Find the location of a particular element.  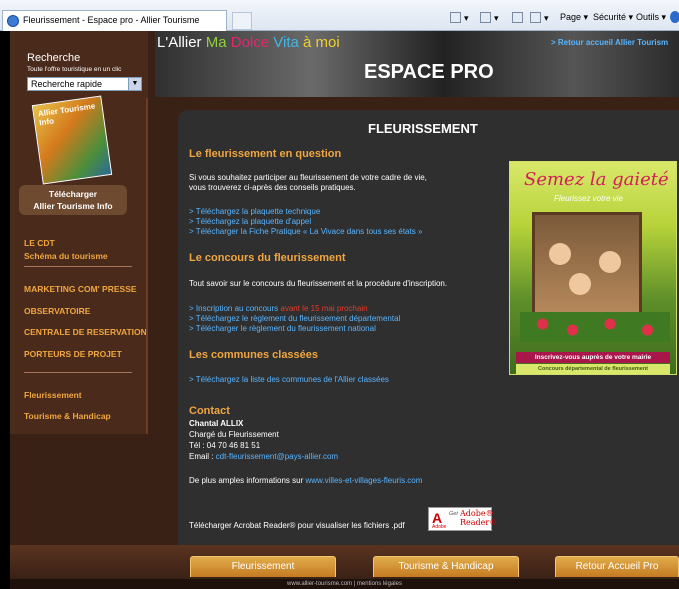

mail-icon is located at coordinates (519, 17).